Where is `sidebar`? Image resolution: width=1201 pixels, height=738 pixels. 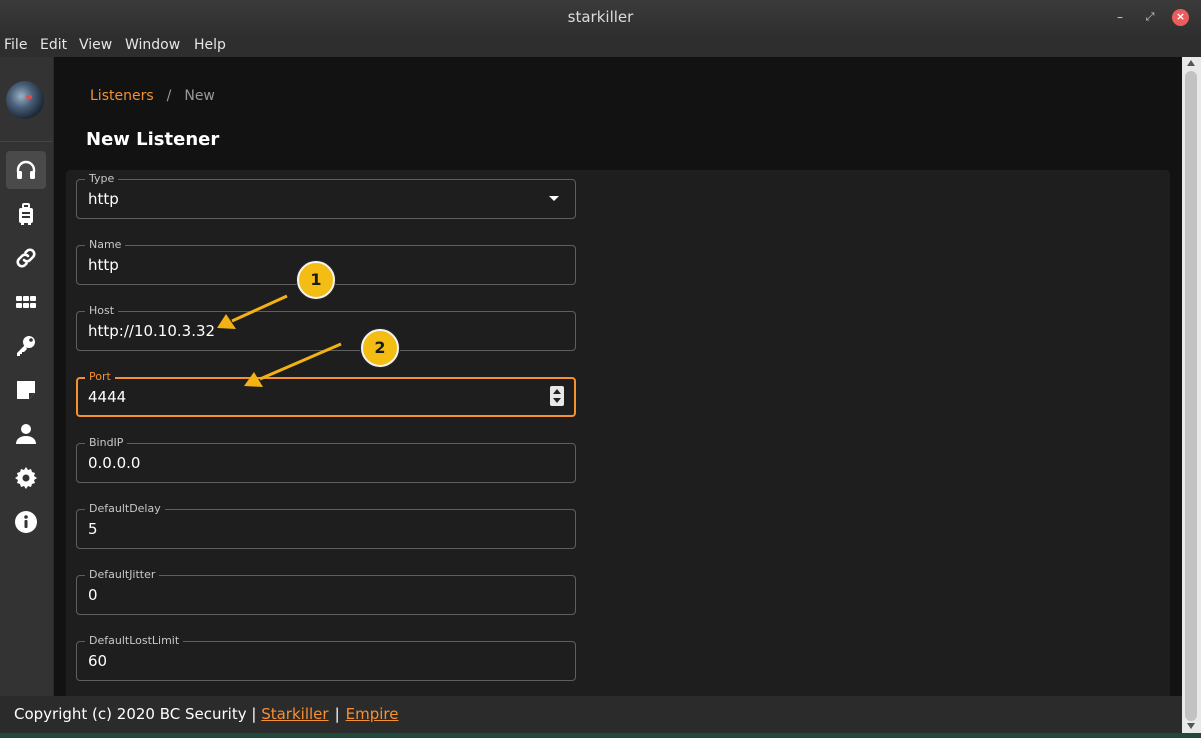 sidebar is located at coordinates (27, 376).